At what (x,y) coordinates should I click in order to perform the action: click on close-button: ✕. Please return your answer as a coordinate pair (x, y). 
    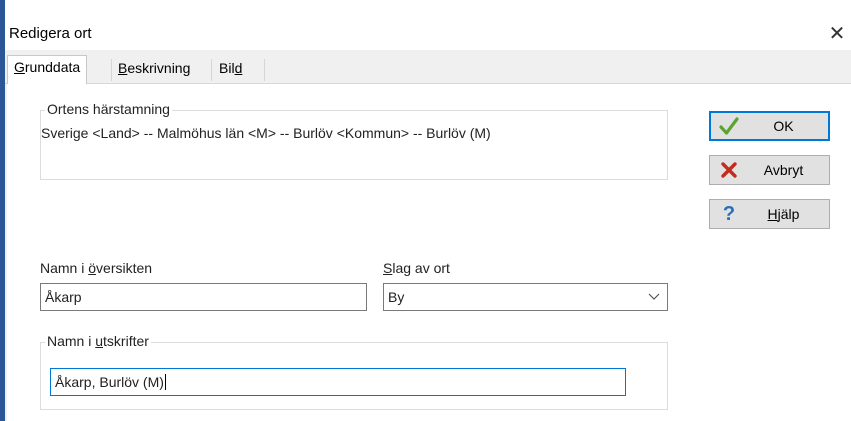
    Looking at the image, I should click on (837, 34).